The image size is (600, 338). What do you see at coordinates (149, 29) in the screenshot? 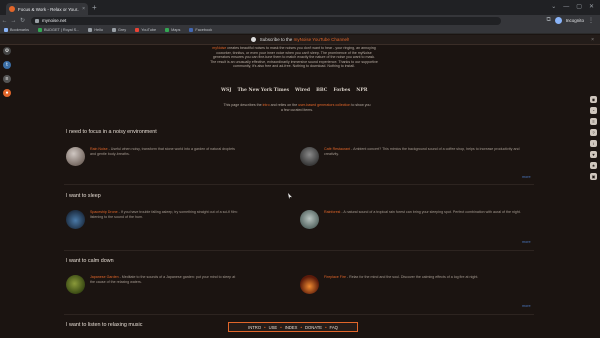
I see `bookmark-label: YouTube` at bounding box center [149, 29].